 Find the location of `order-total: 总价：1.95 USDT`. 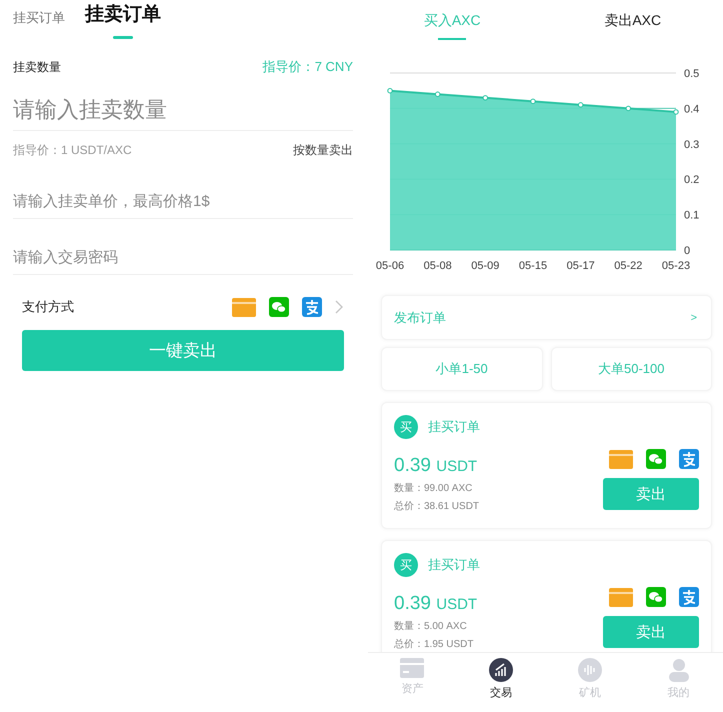

order-total: 总价：1.95 USDT is located at coordinates (434, 644).